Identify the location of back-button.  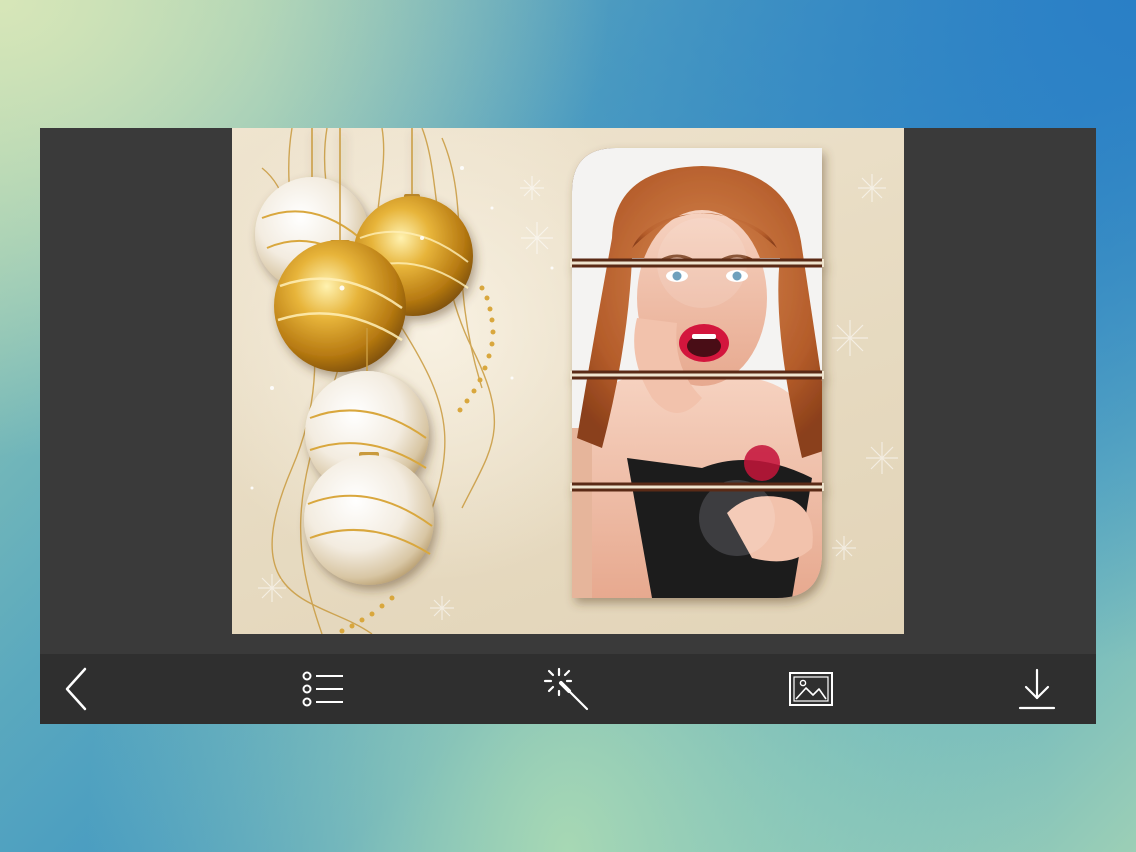
(77, 689).